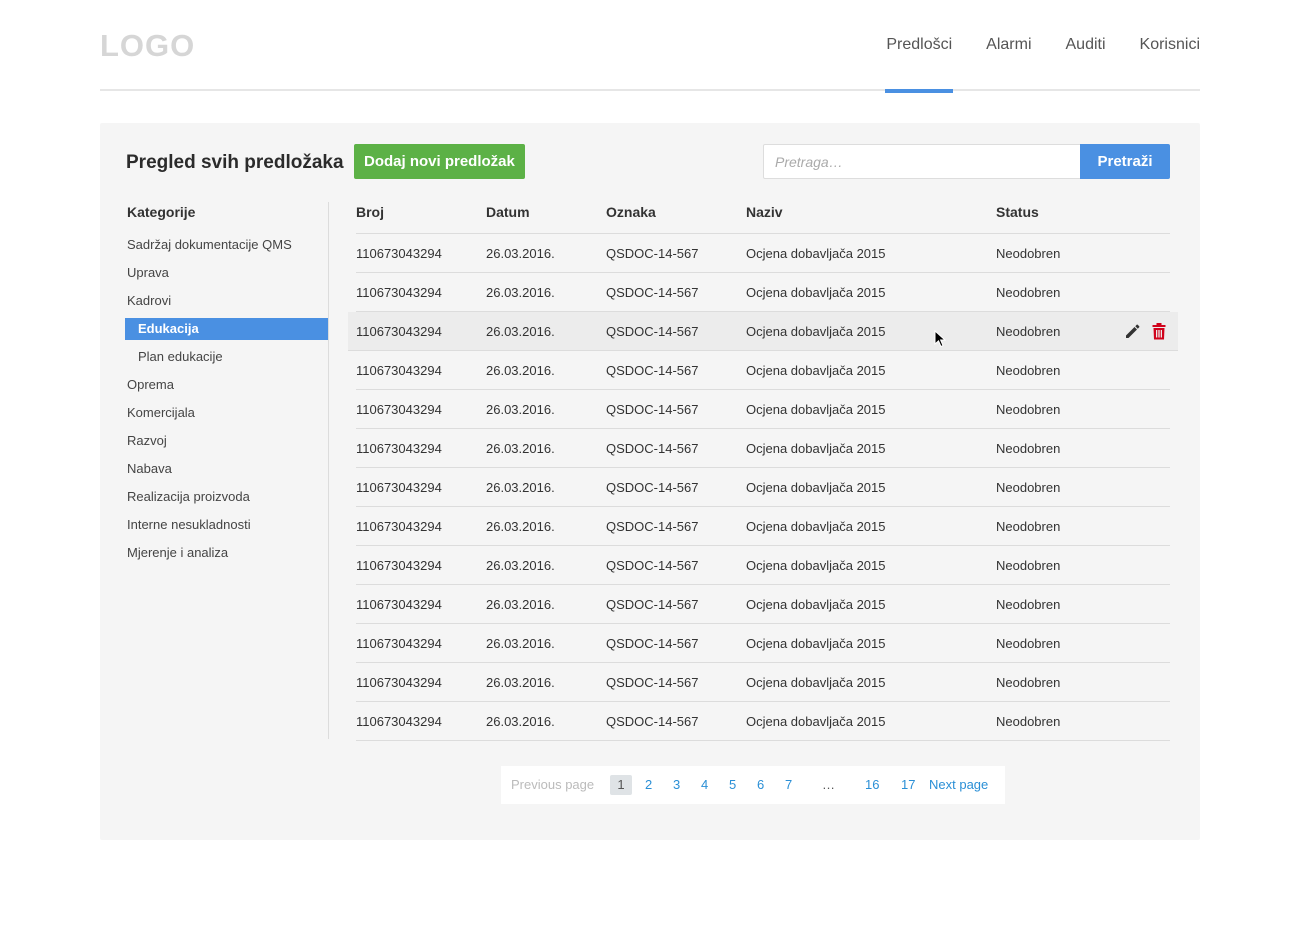 This screenshot has width=1300, height=929. What do you see at coordinates (648, 785) in the screenshot?
I see `page-link-2: 2` at bounding box center [648, 785].